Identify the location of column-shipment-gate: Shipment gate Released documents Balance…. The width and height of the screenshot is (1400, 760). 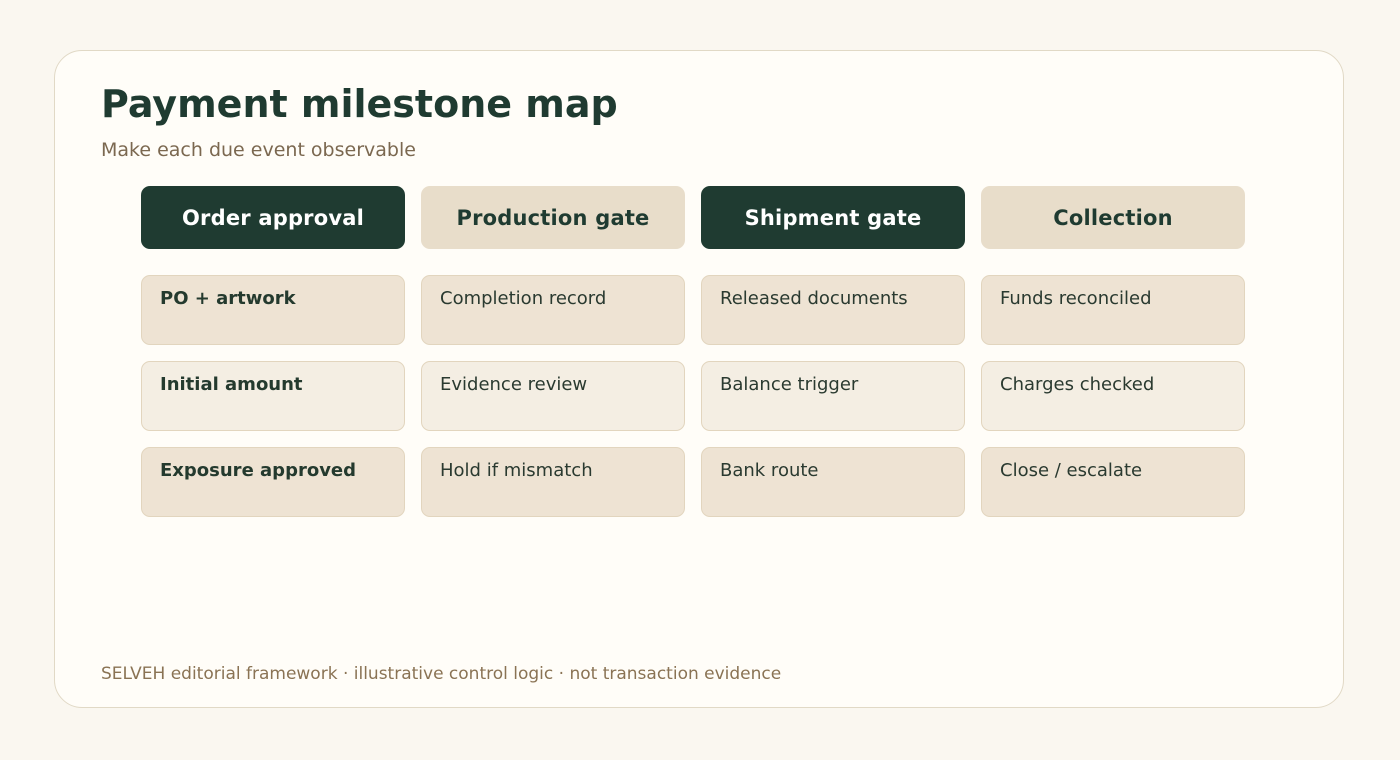
(833, 359).